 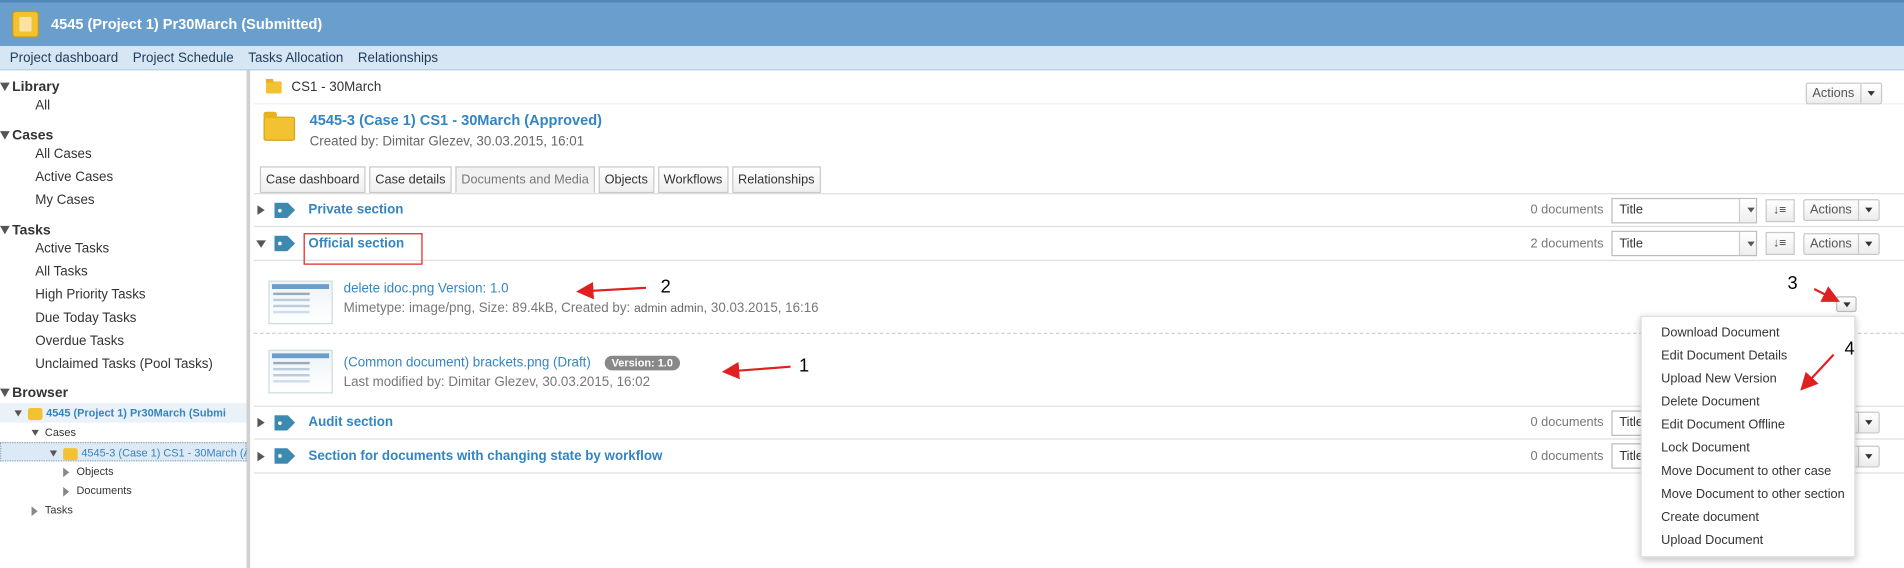 What do you see at coordinates (1208, 336) in the screenshot?
I see `annotation-arrows` at bounding box center [1208, 336].